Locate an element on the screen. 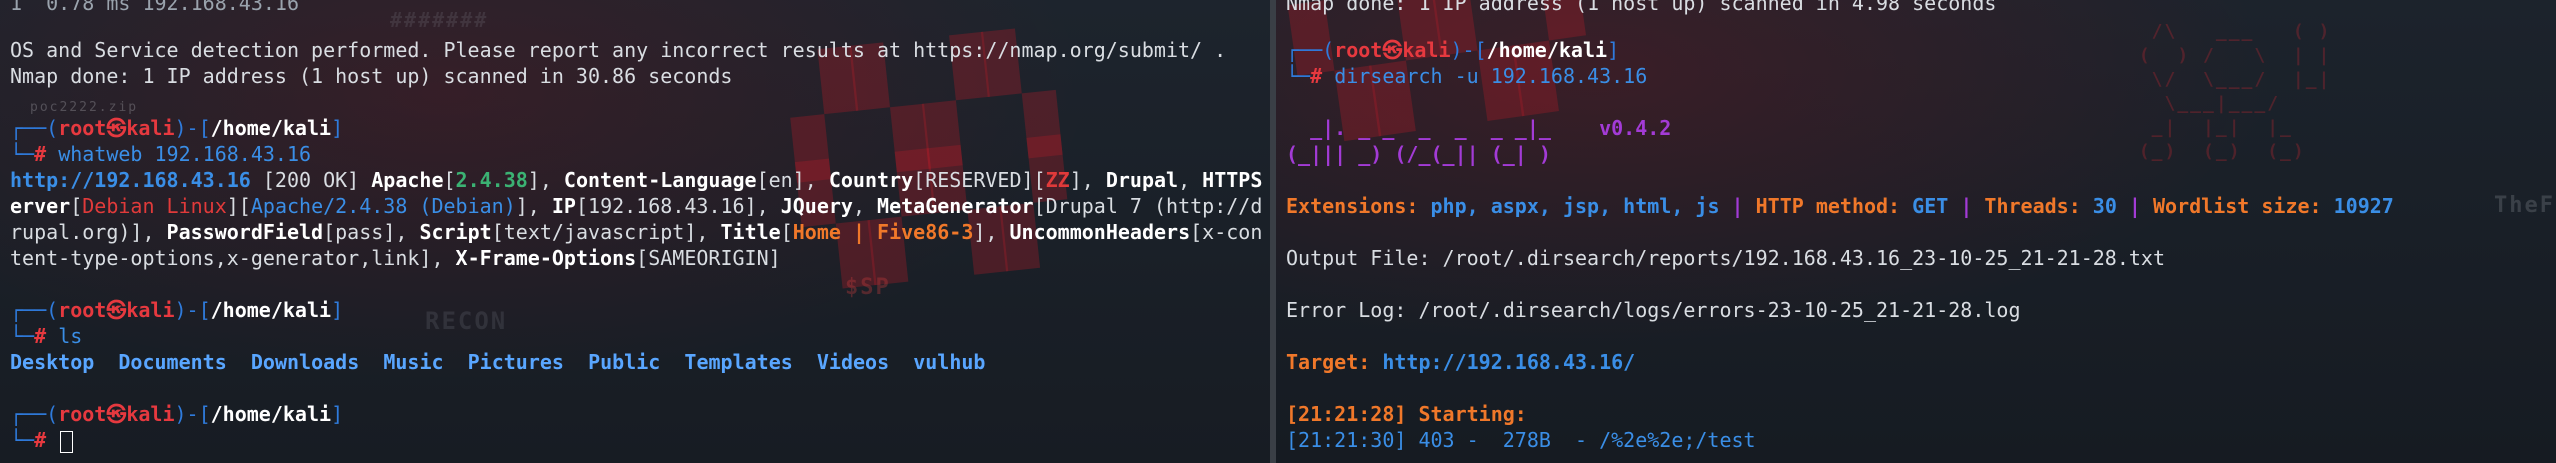  wallpaper-corner-text: TheFa is located at coordinates (2525, 205).